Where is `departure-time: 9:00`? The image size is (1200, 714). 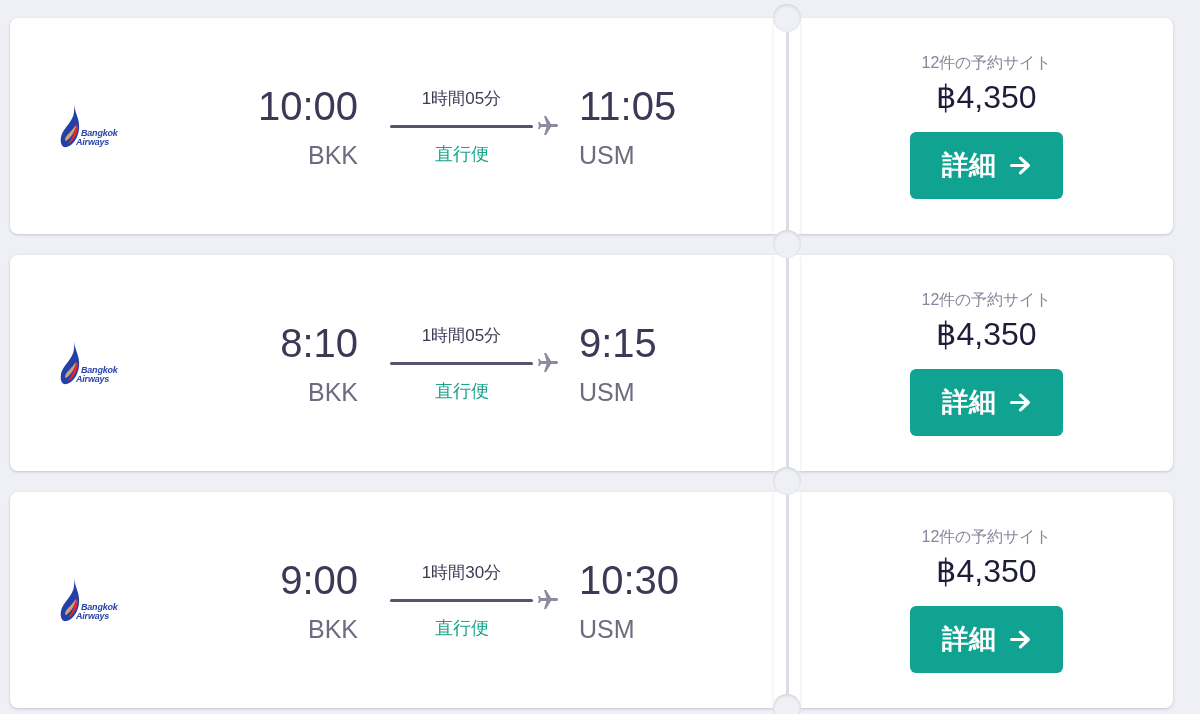 departure-time: 9:00 is located at coordinates (318, 580).